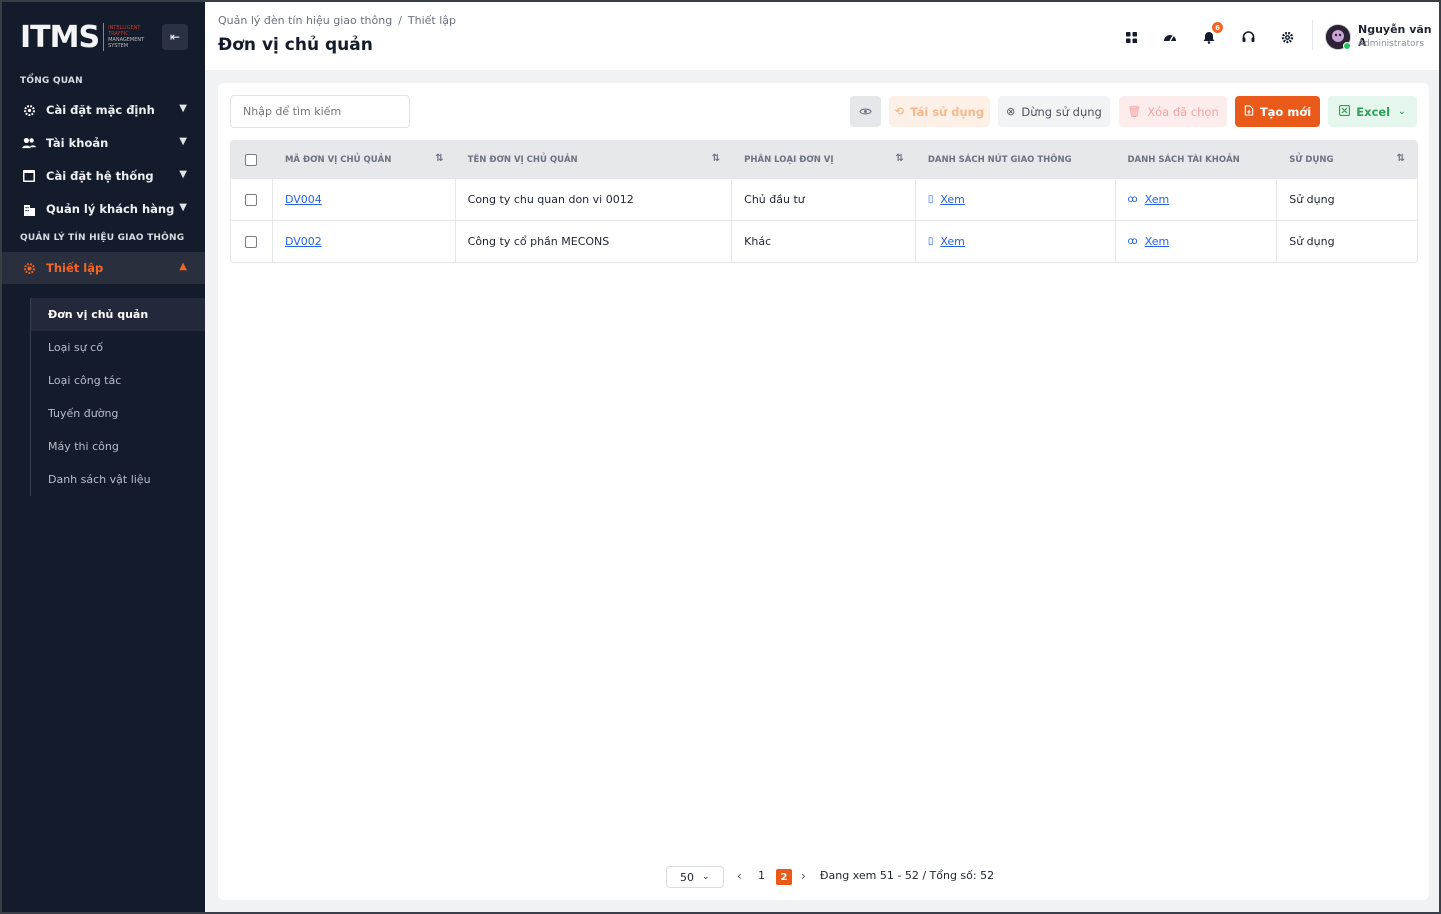  Describe the element at coordinates (118, 380) in the screenshot. I see `submenu-item-work-types: Loại công tác` at that location.